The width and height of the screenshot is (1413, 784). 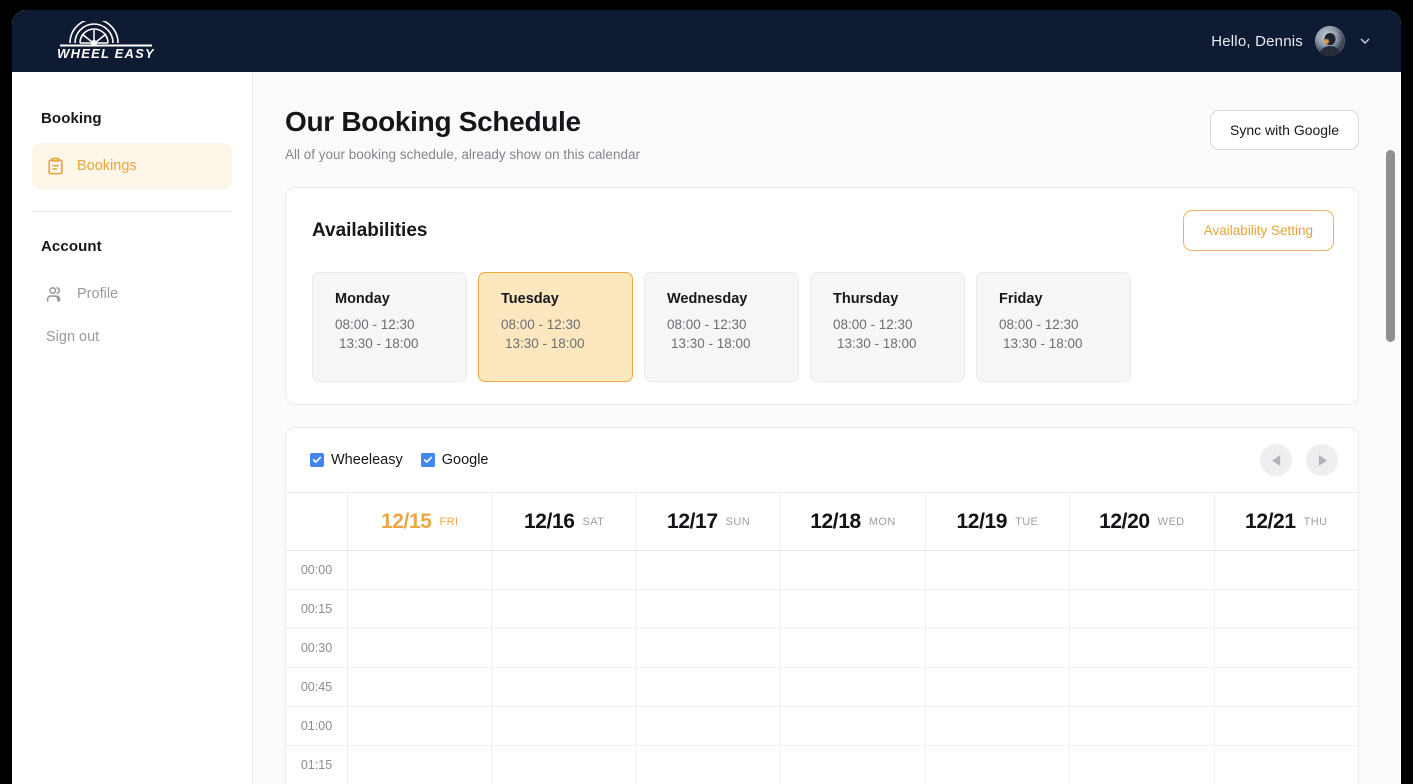 What do you see at coordinates (738, 521) in the screenshot?
I see `column-dow: SUN` at bounding box center [738, 521].